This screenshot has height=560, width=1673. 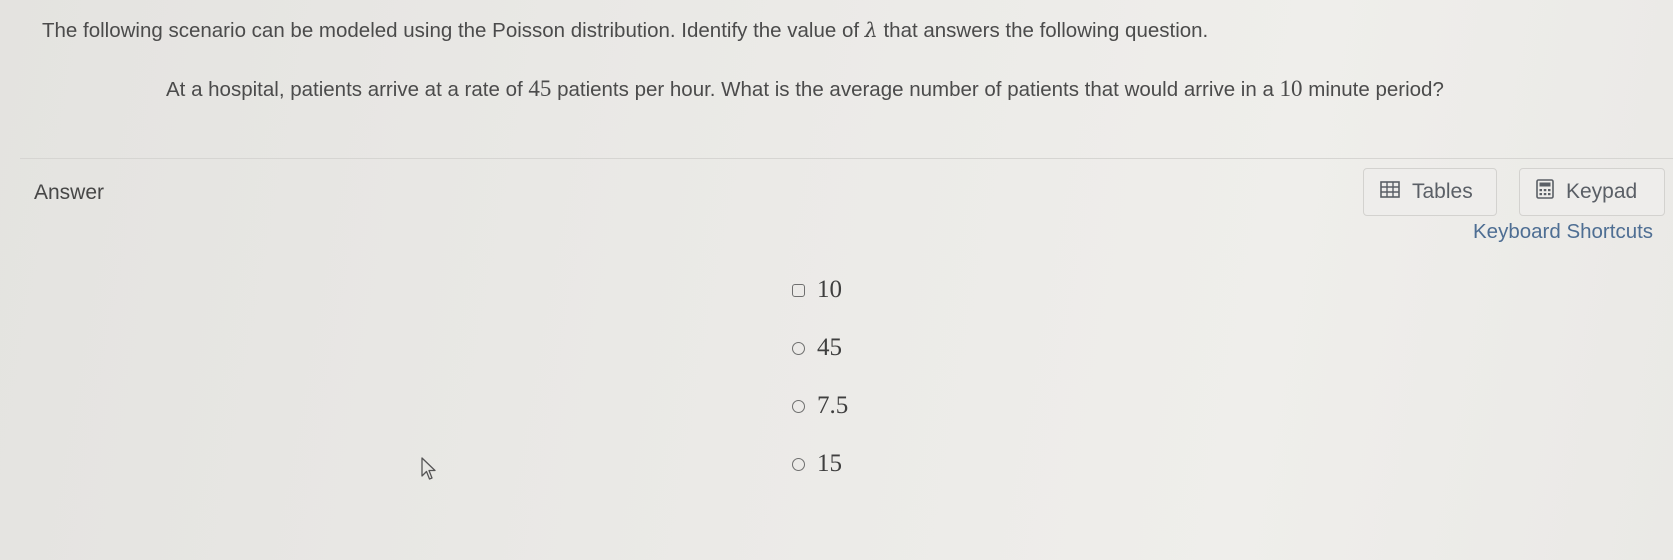 I want to click on lambda-symbol: λ, so click(x=871, y=30).